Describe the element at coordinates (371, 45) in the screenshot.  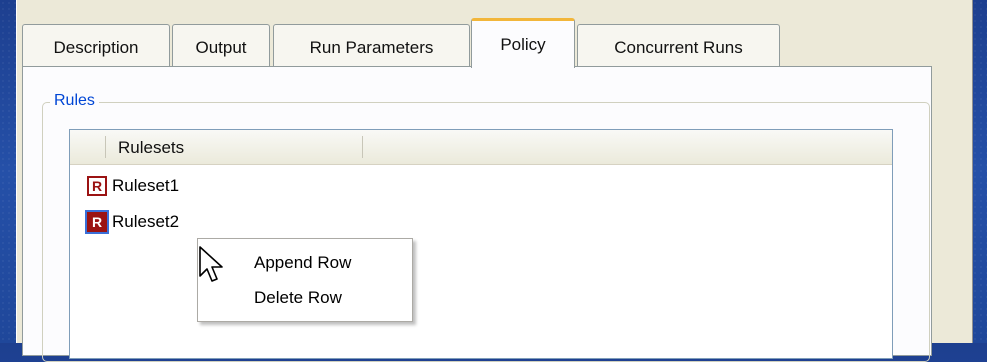
I see `tab-run-parameters: Run Parameters` at that location.